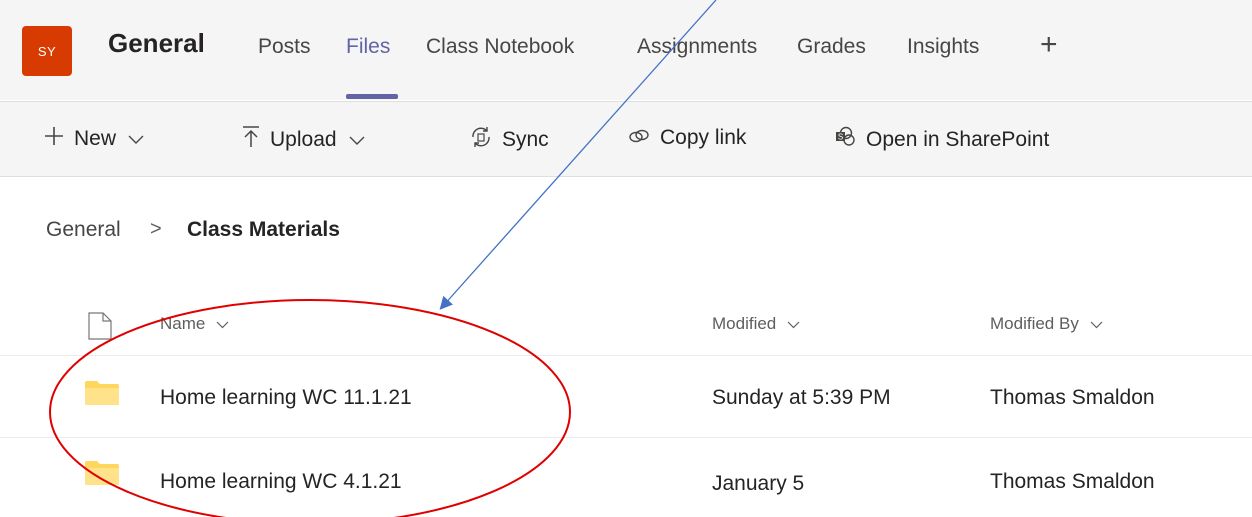 This screenshot has height=517, width=1252. What do you see at coordinates (281, 482) in the screenshot?
I see `file-name: Home learning WC 4.1.21` at bounding box center [281, 482].